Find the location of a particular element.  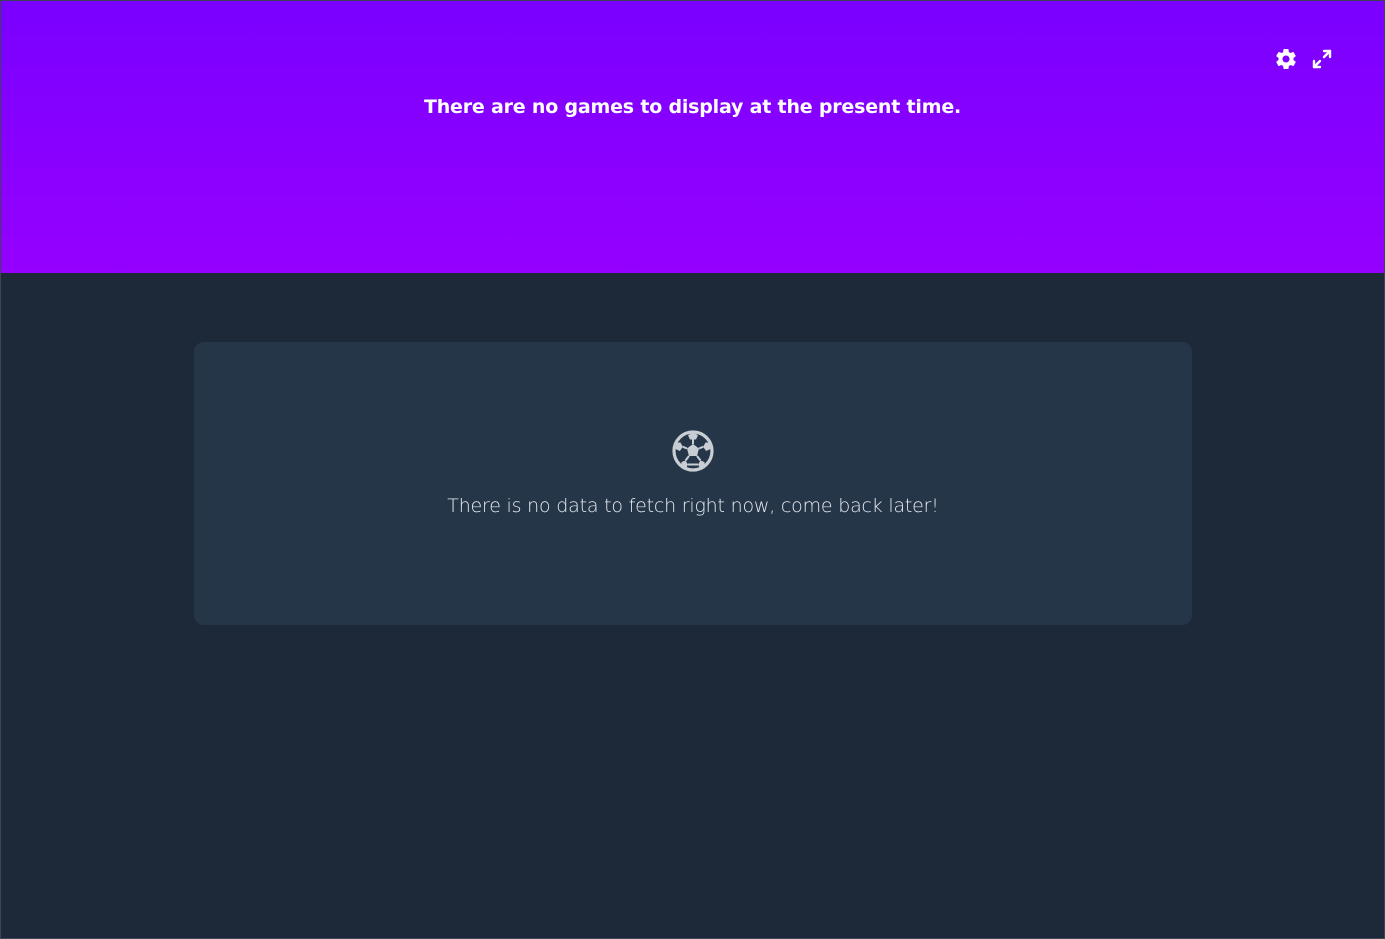

expand-icon is located at coordinates (1322, 59).